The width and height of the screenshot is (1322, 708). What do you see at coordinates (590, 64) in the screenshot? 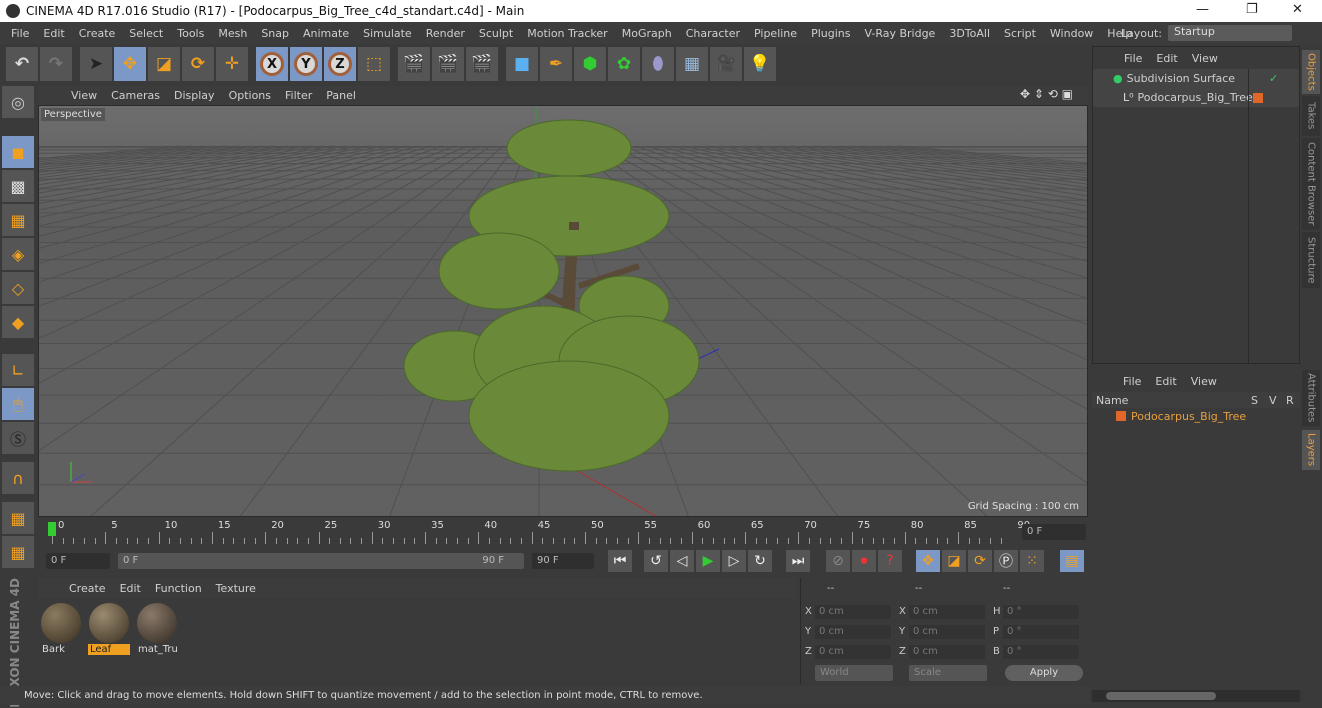
I see `subdivision-icon: ⬢` at bounding box center [590, 64].